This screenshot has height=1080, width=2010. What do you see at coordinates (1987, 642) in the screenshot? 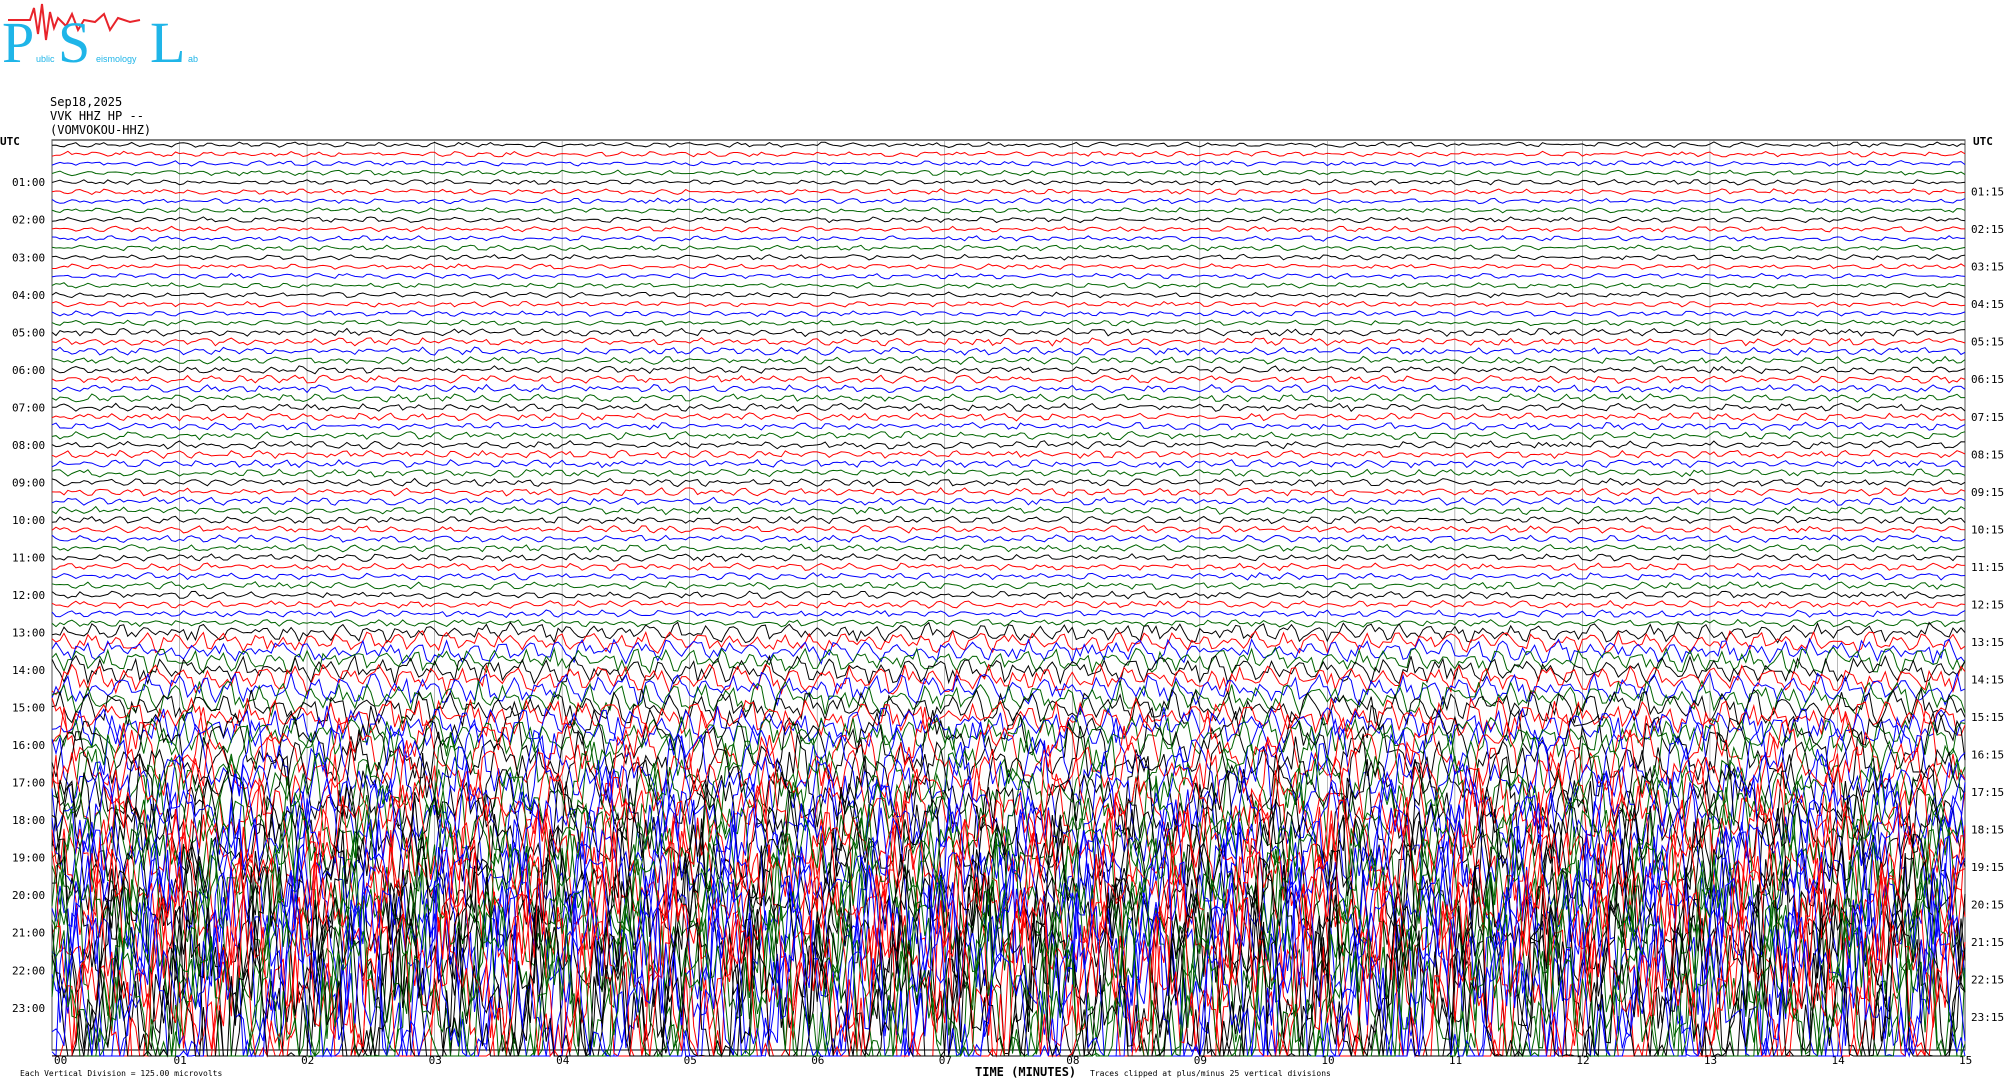
I see `right-hour-label: 13:15` at bounding box center [1987, 642].